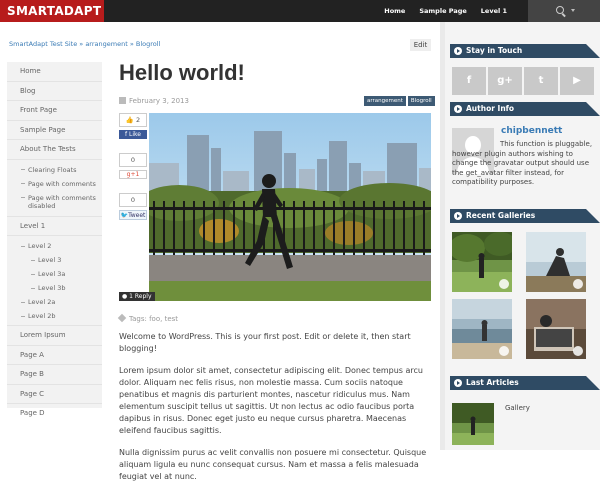  I want to click on facebook-like-button: f Like, so click(133, 134).